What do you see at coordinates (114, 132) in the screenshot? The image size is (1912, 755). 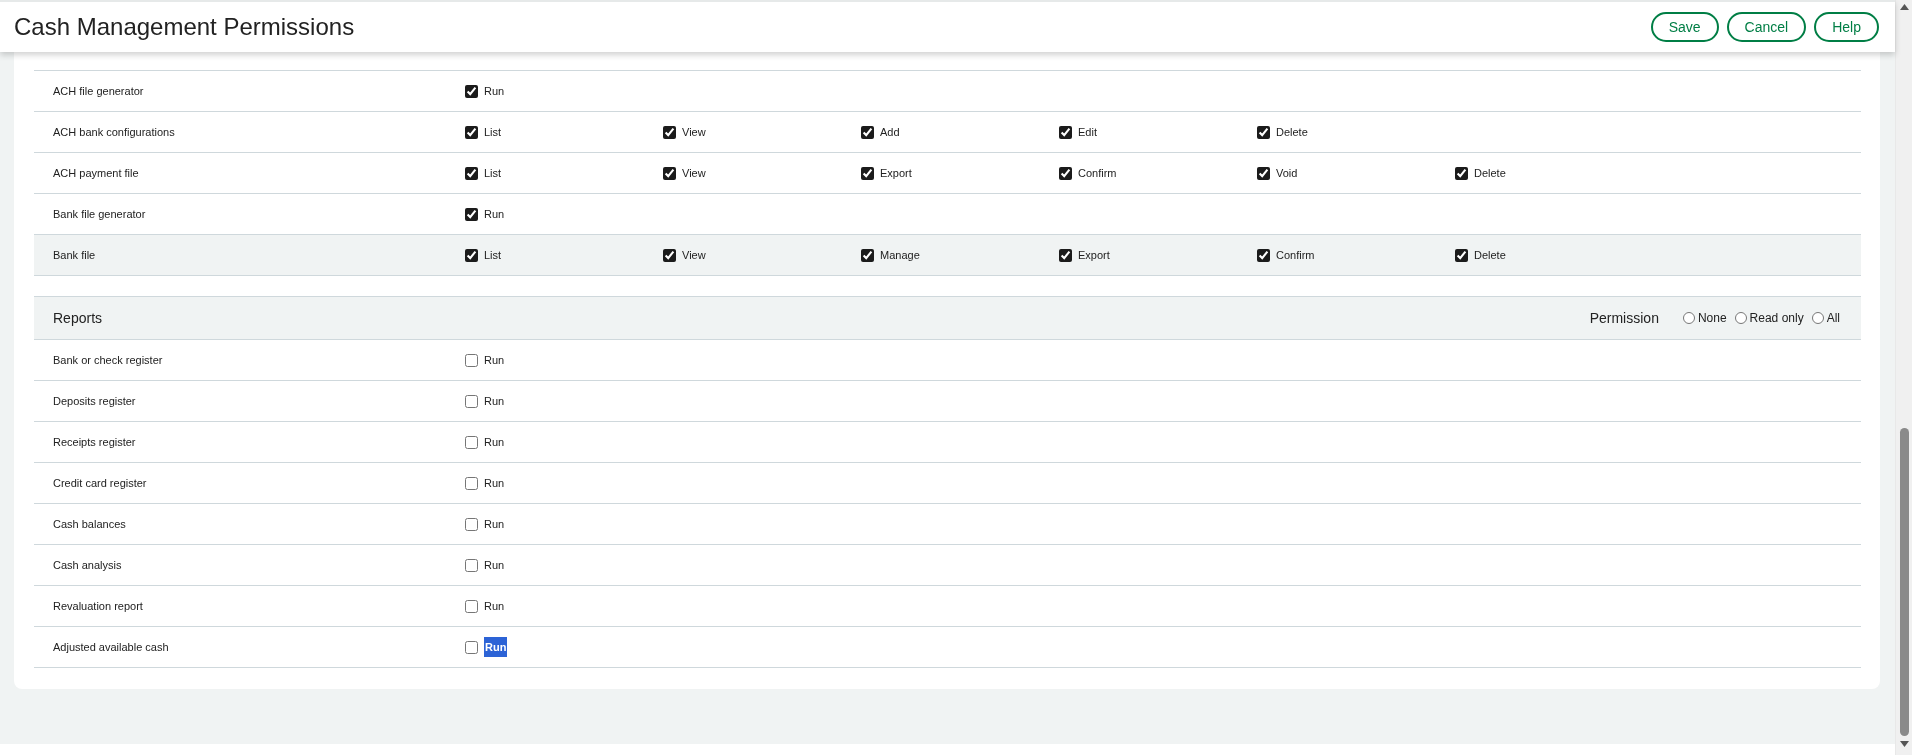 I see `permission-name: ACH bank configurations` at bounding box center [114, 132].